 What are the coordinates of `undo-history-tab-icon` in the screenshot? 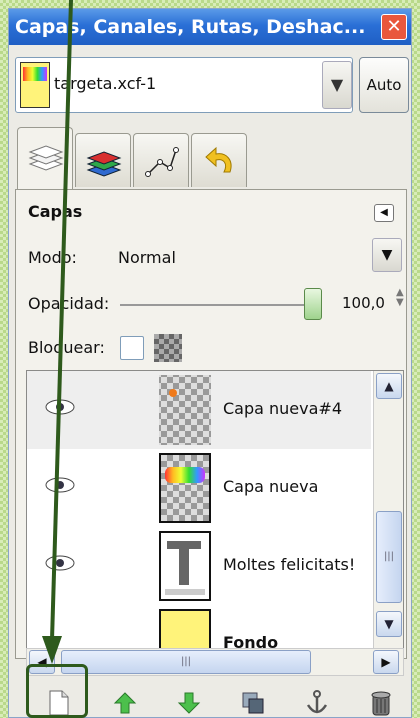 It's located at (218, 159).